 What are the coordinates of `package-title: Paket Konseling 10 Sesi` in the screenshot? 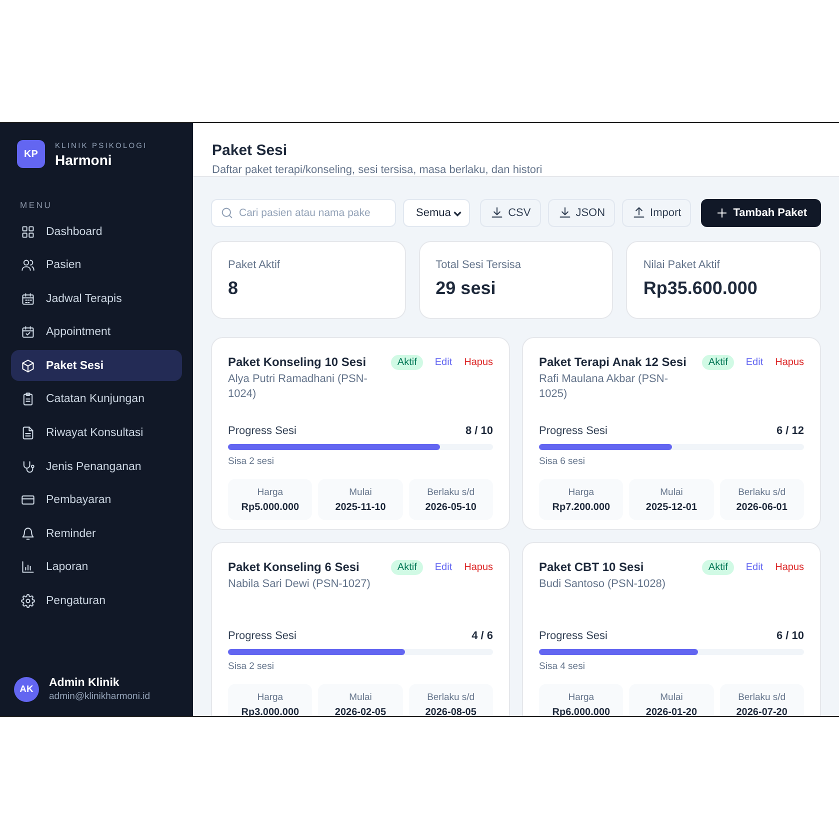 It's located at (298, 362).